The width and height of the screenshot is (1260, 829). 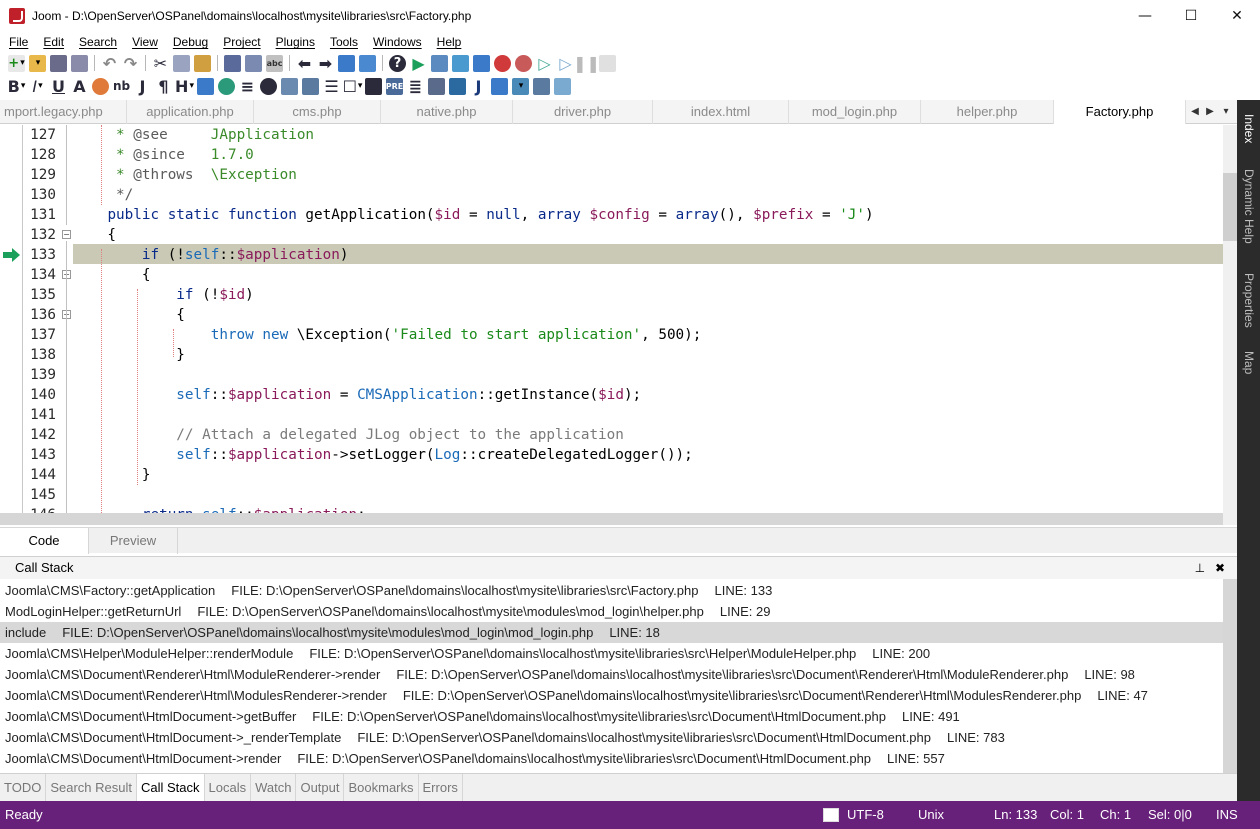 What do you see at coordinates (1248, 129) in the screenshot?
I see `side-tab-index: Index` at bounding box center [1248, 129].